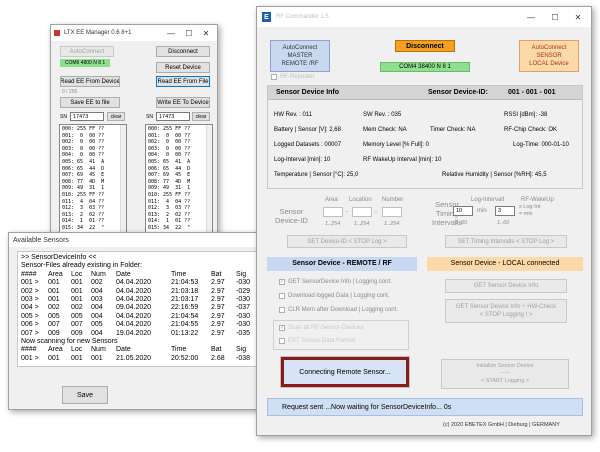 The image size is (600, 452). Describe the element at coordinates (549, 56) in the screenshot. I see `autoconnect-sensor-button: AutoConnect SENSOR LOCAL Device` at that location.